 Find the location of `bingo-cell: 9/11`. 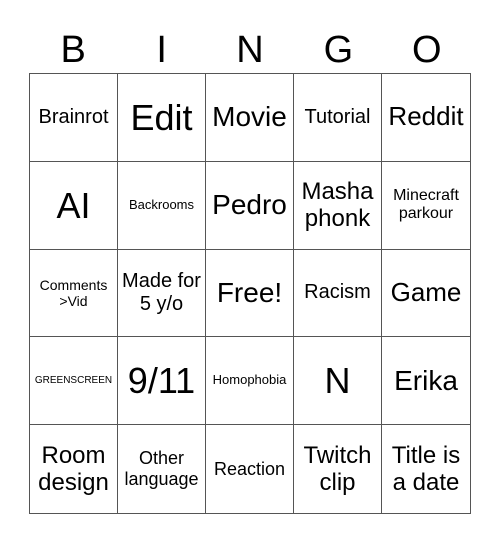

bingo-cell: 9/11 is located at coordinates (162, 381).